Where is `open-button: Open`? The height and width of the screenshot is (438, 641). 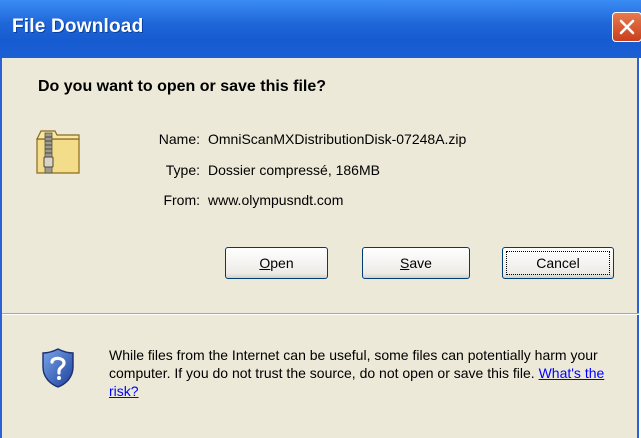 open-button: Open is located at coordinates (276, 263).